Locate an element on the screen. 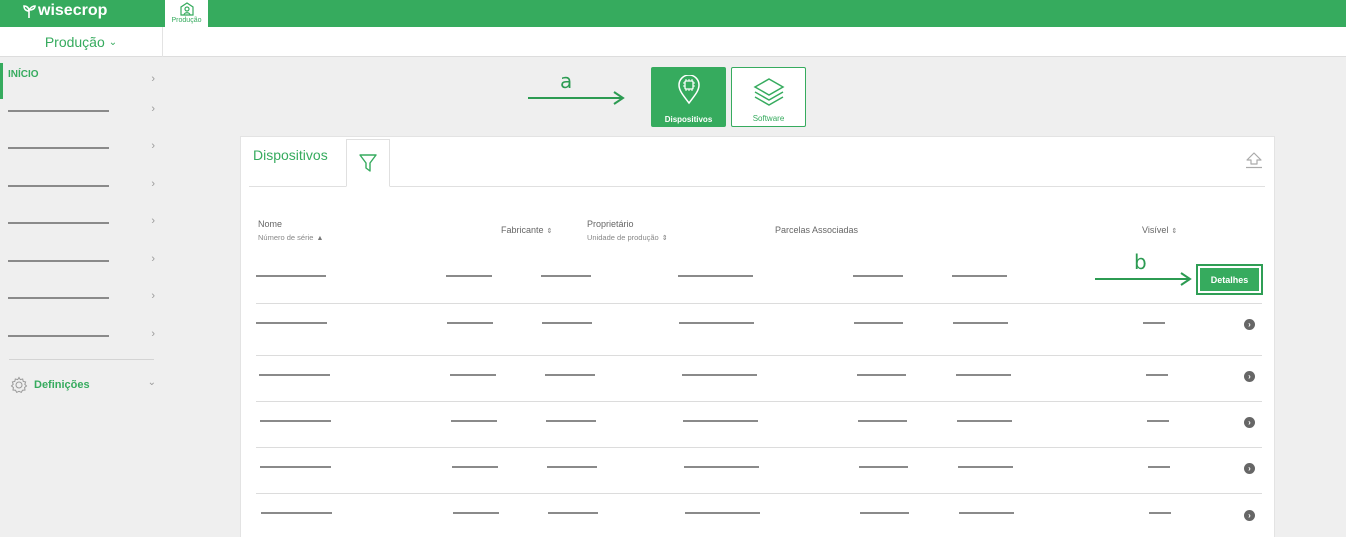 The image size is (1346, 537). sprout-icon is located at coordinates (29, 11).